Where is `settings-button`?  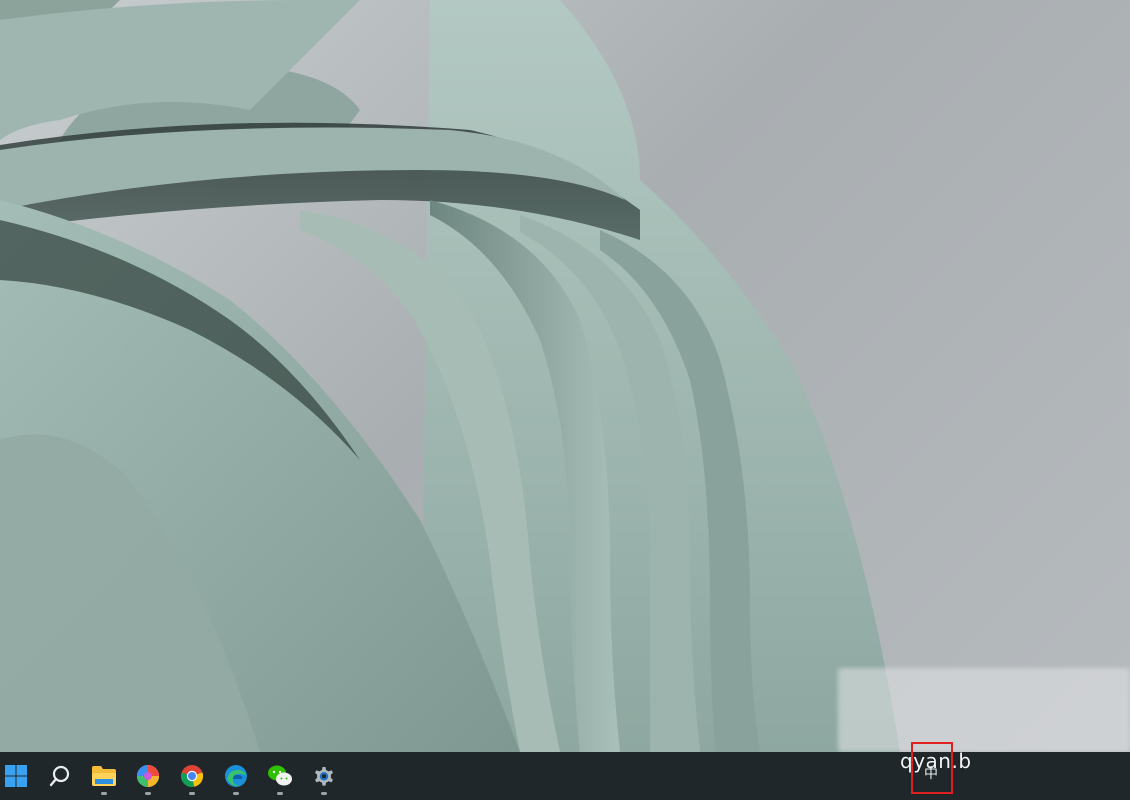
settings-button is located at coordinates (324, 776).